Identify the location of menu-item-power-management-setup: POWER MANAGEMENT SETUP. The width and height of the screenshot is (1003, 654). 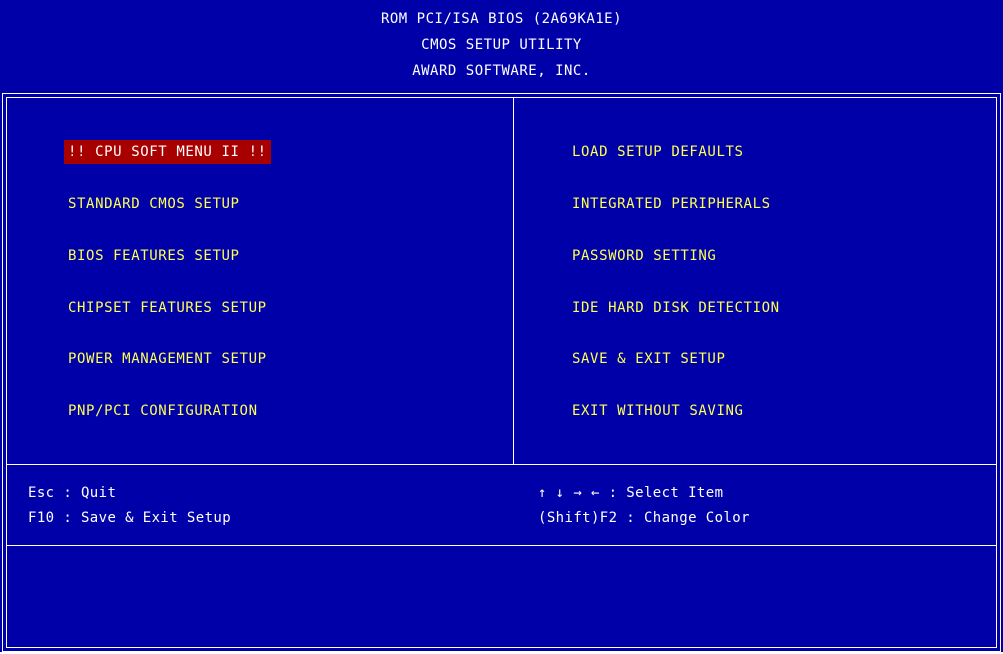
(167, 359).